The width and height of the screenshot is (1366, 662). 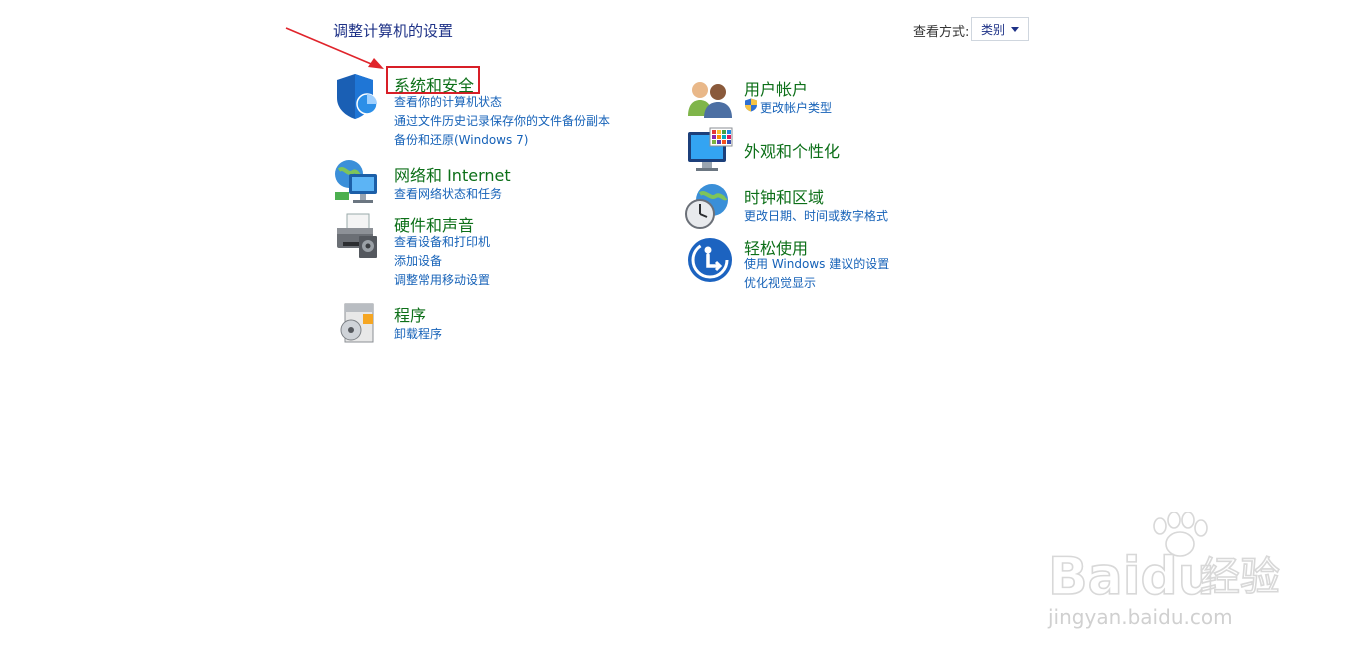 What do you see at coordinates (710, 260) in the screenshot?
I see `accessibility-icon` at bounding box center [710, 260].